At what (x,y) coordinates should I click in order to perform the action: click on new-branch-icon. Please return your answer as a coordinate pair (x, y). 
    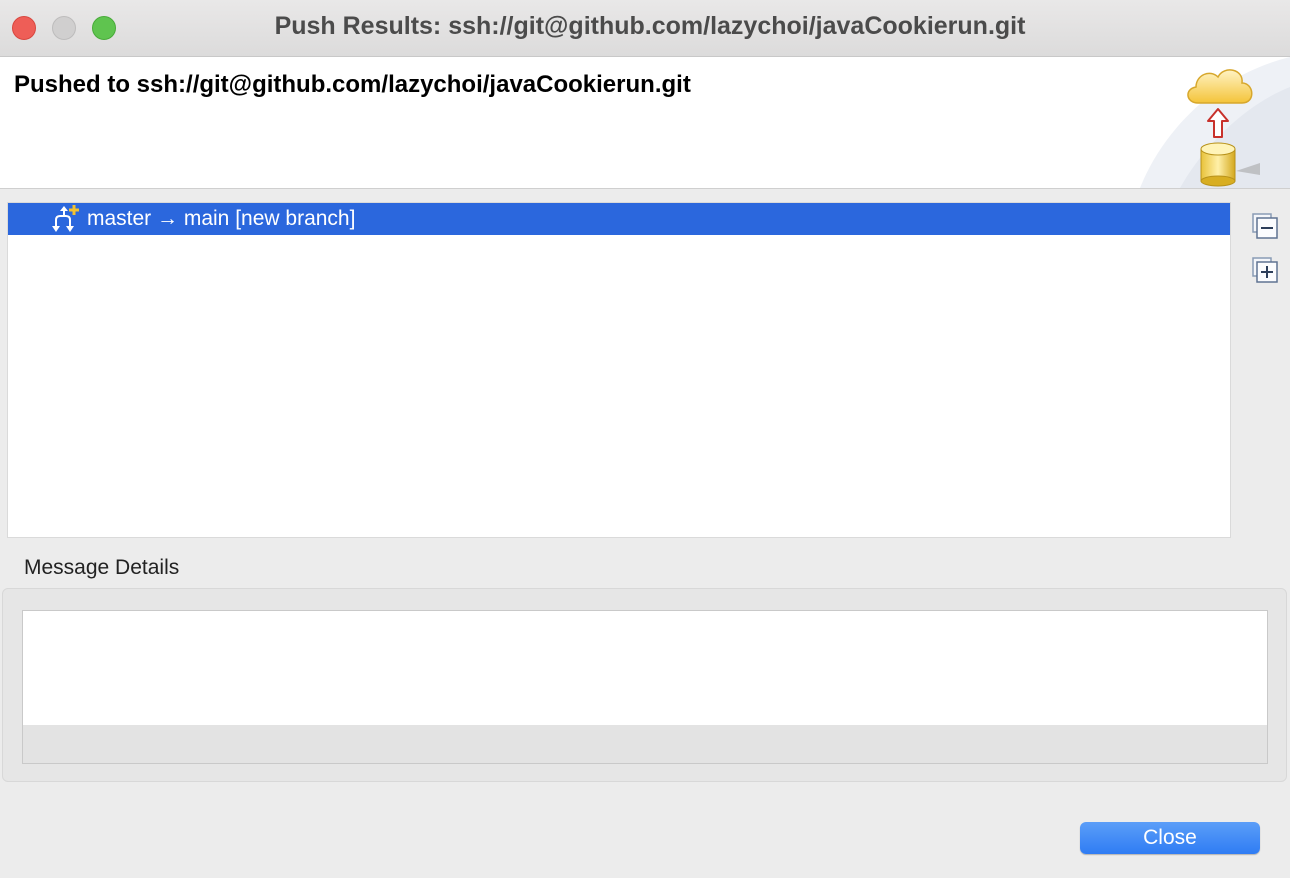
    Looking at the image, I should click on (65, 218).